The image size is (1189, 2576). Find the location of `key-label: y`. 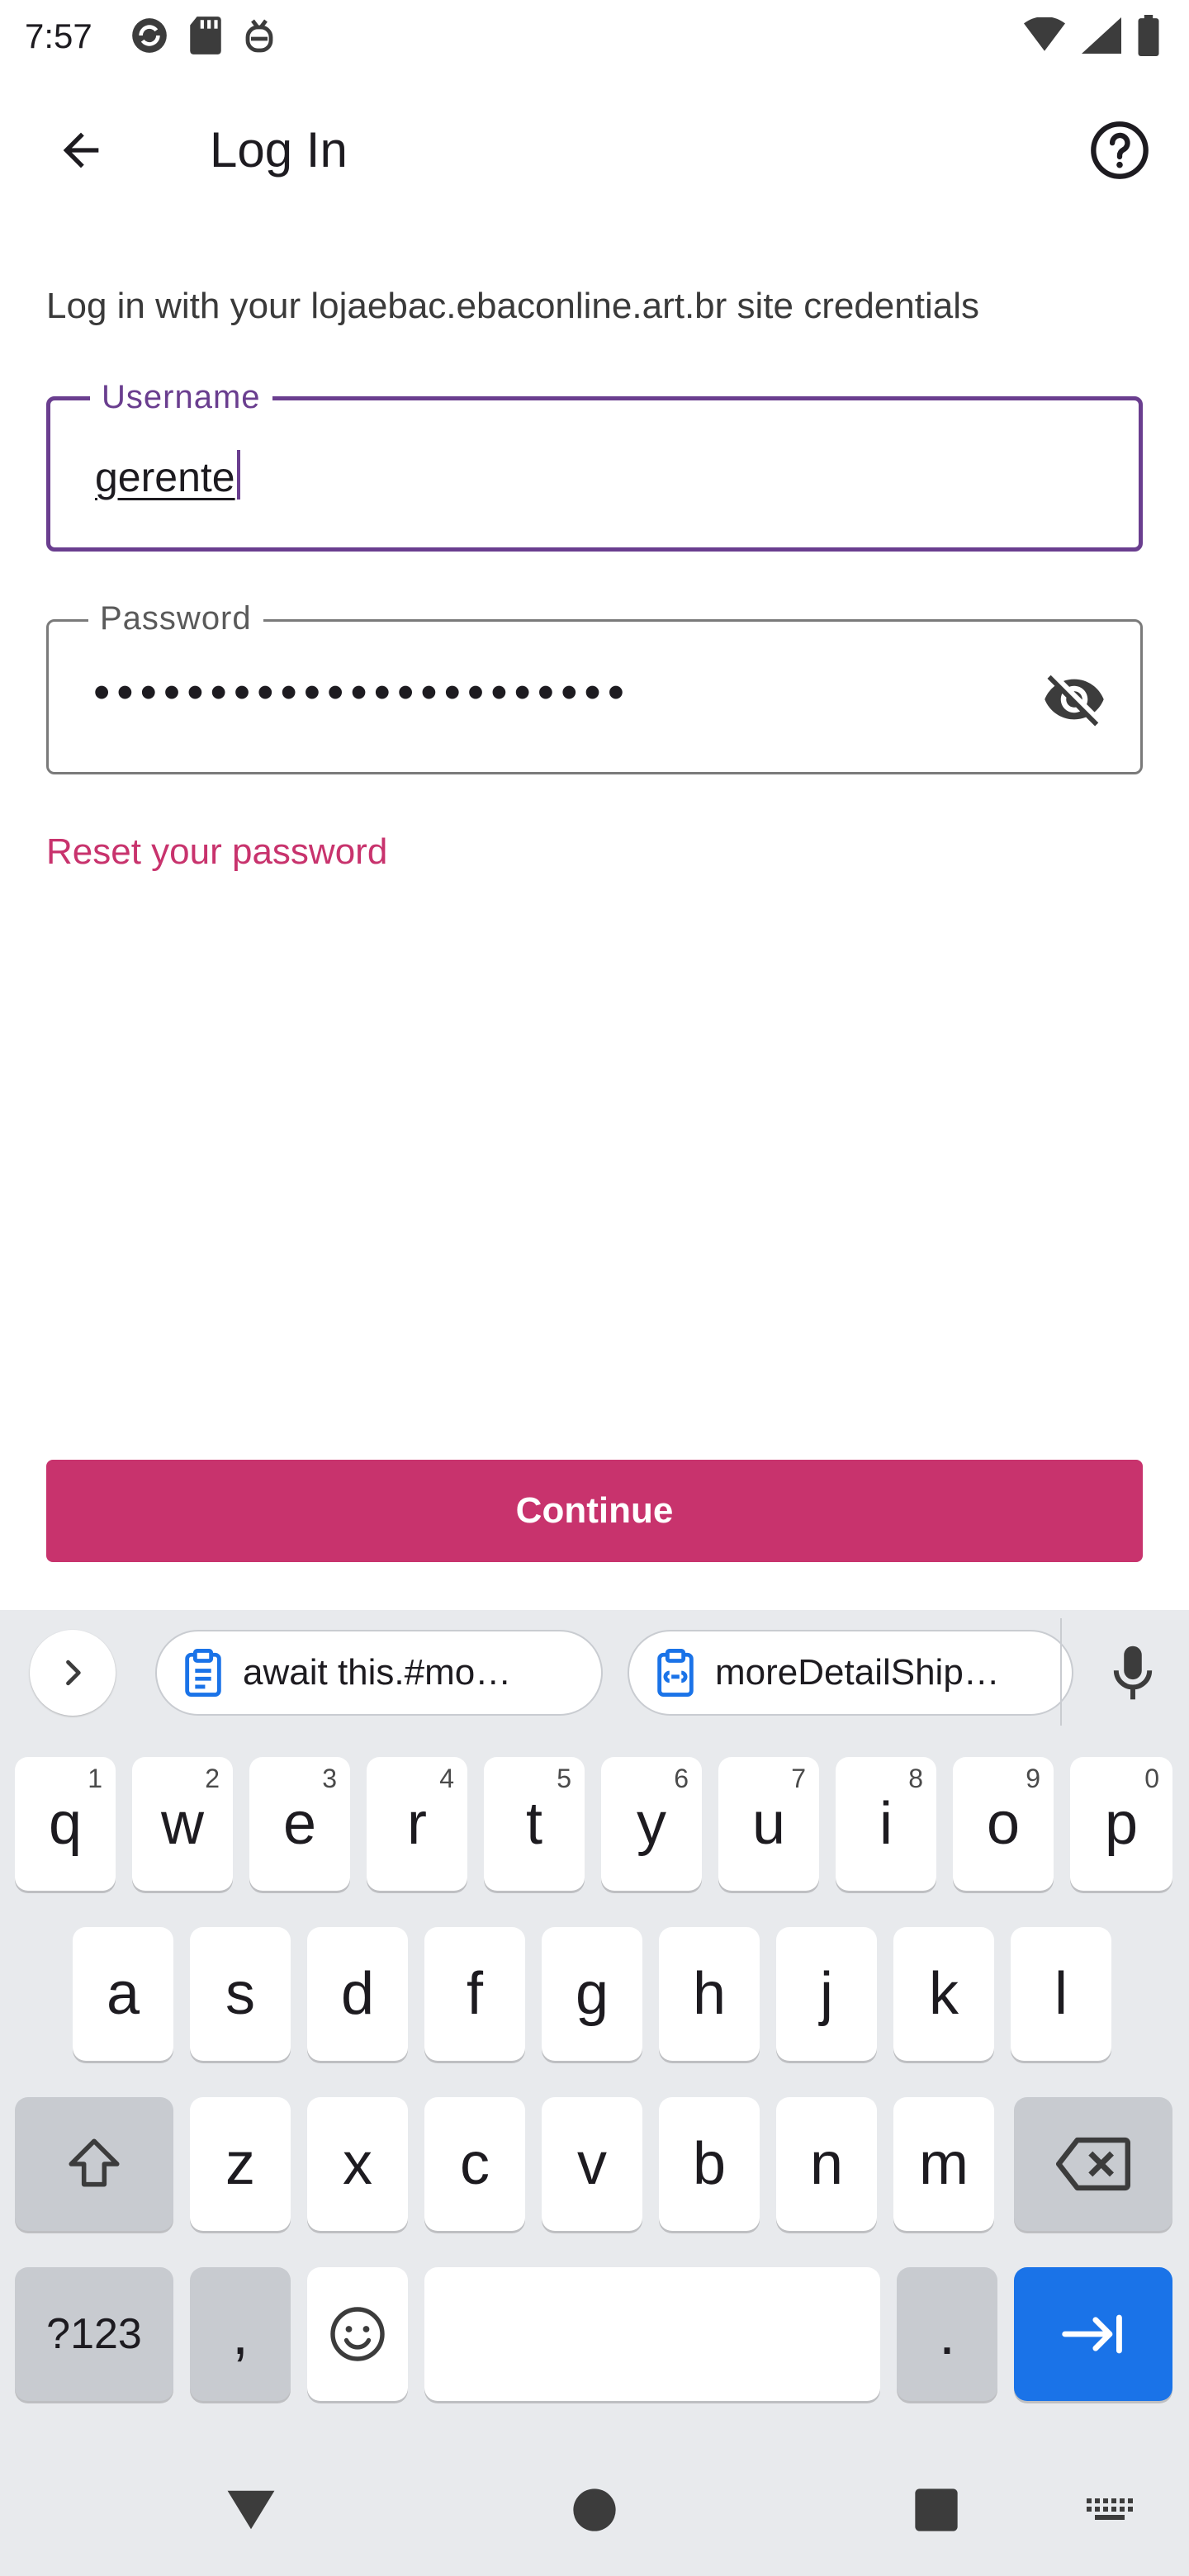

key-label: y is located at coordinates (651, 1824).